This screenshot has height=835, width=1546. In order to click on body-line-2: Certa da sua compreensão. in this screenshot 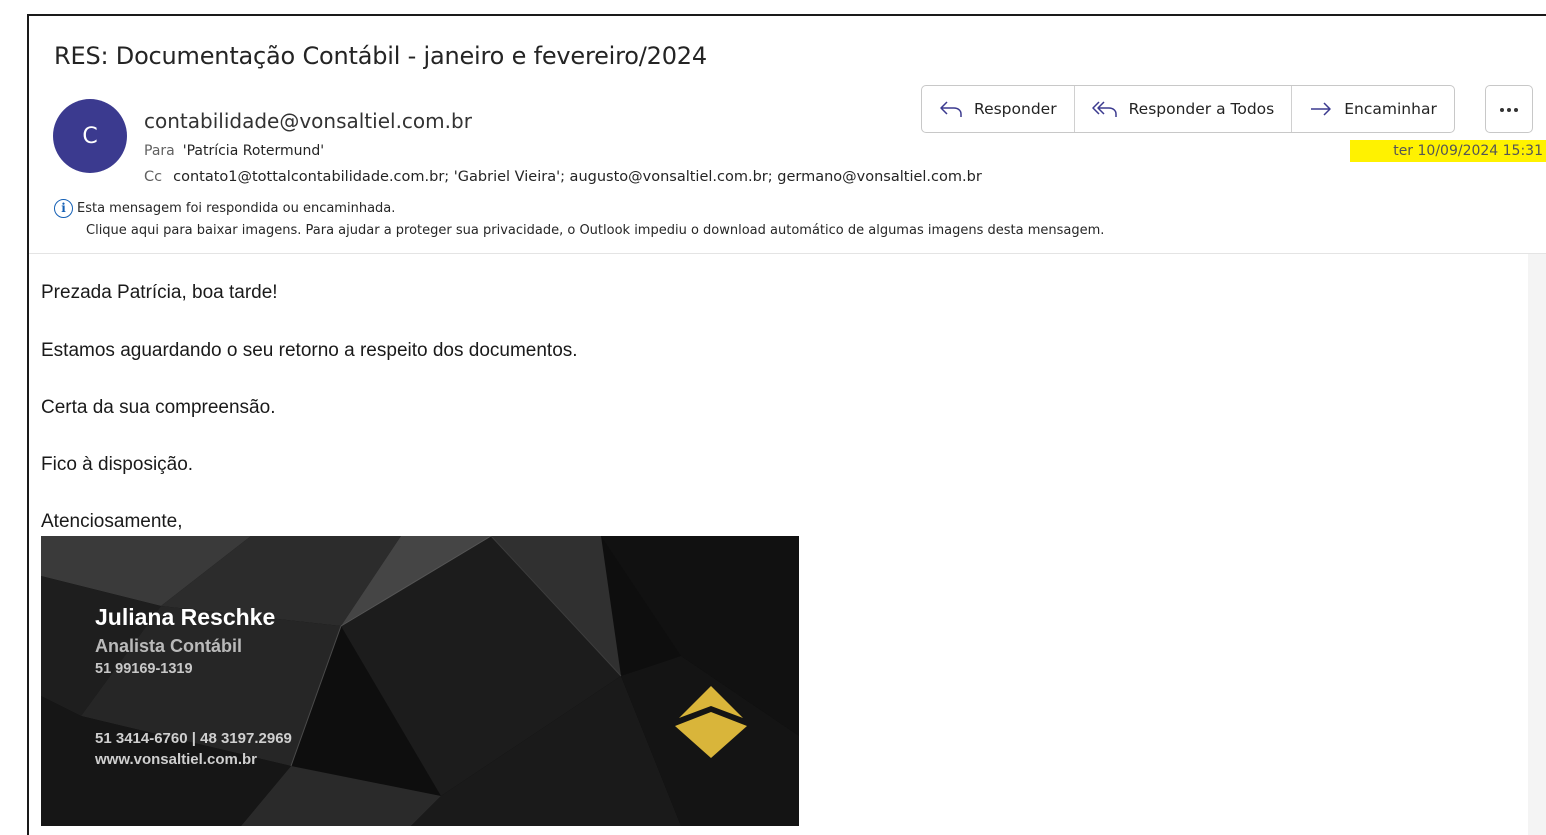, I will do `click(158, 407)`.